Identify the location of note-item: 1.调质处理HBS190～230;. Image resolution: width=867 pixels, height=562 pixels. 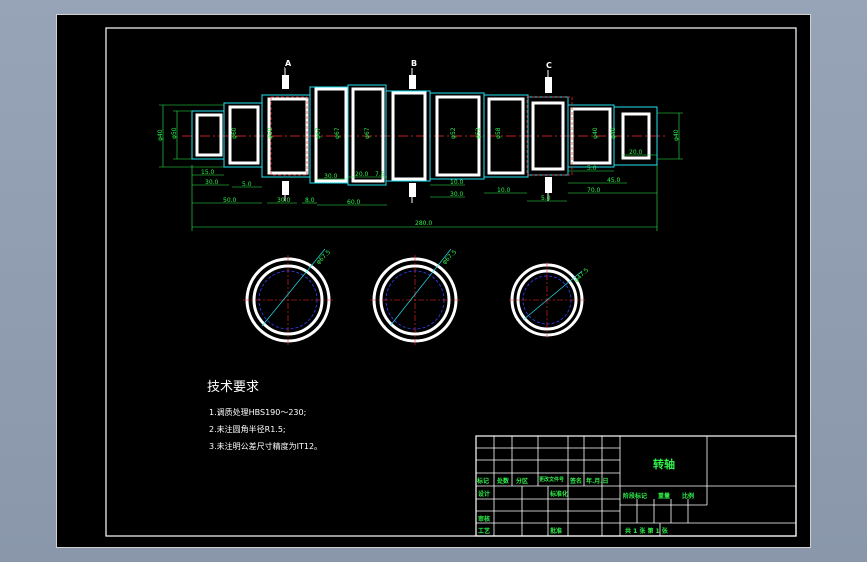
(258, 412).